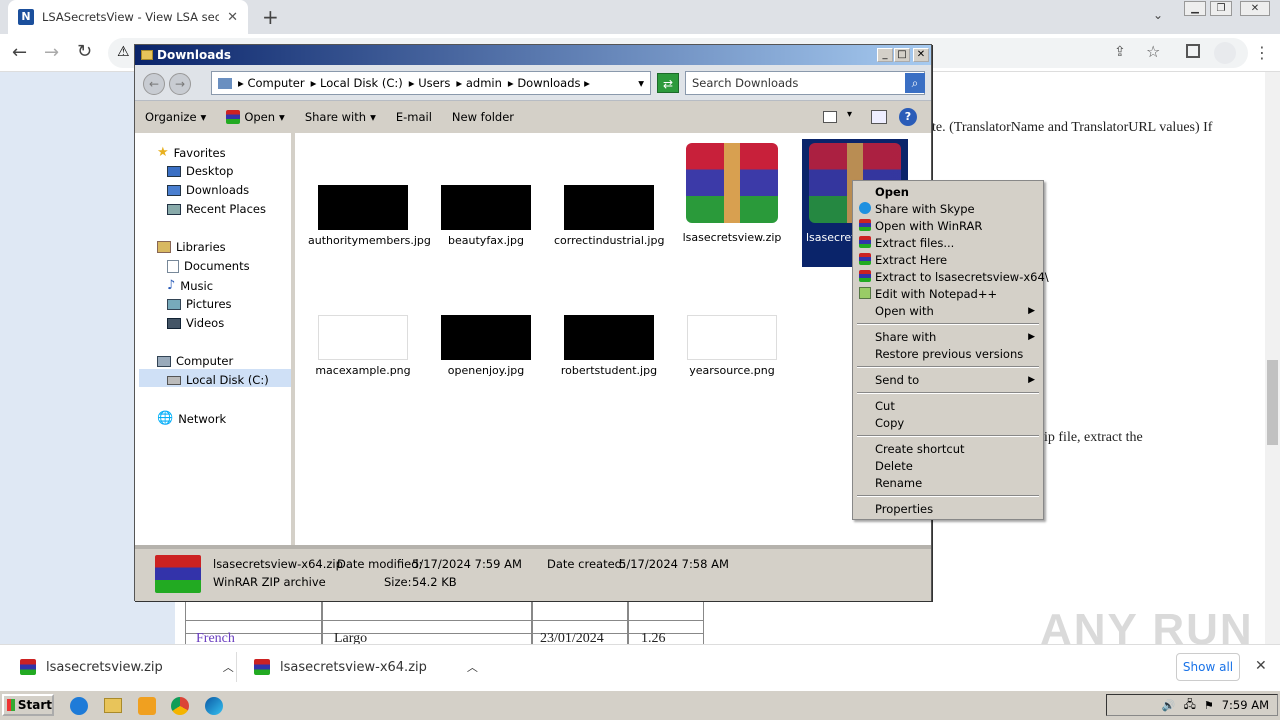 This screenshot has width=1280, height=720. I want to click on menu-item-send-to: Send to ▶, so click(948, 379).